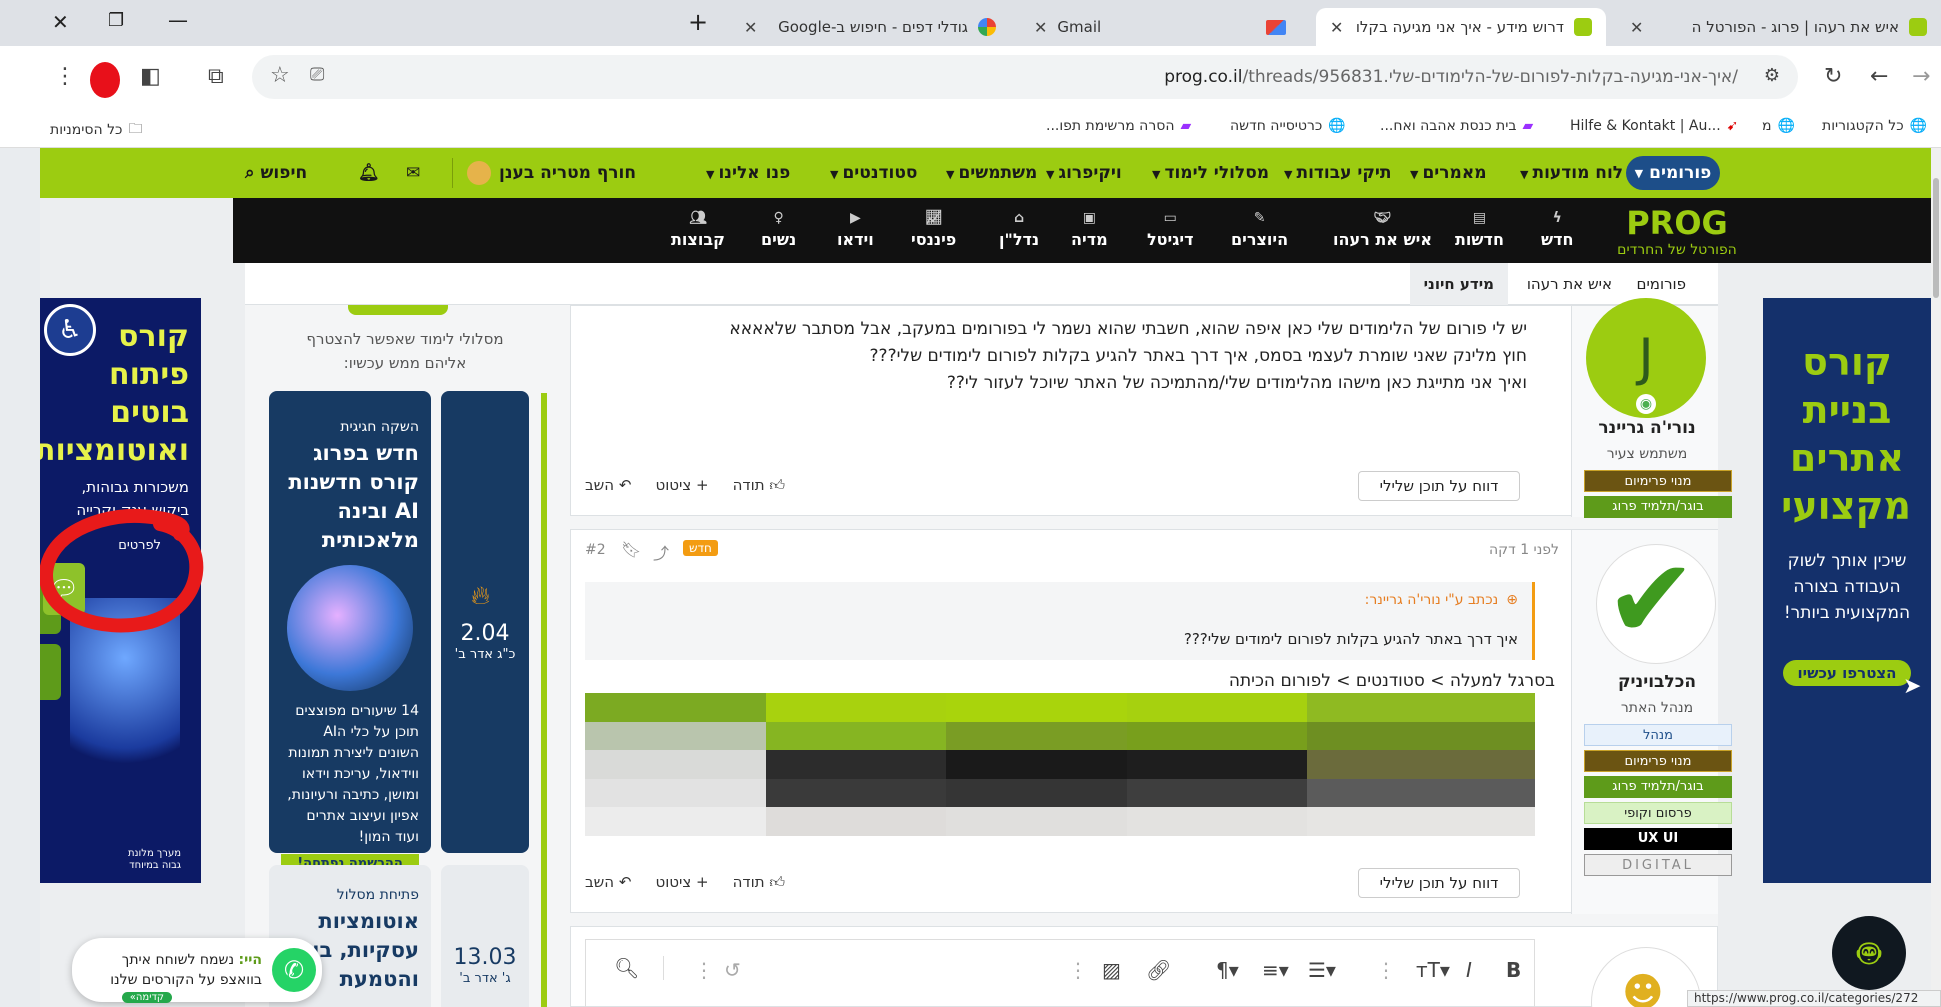 Image resolution: width=1941 pixels, height=1007 pixels. What do you see at coordinates (1160, 27) in the screenshot?
I see `tab-gmail: Gmail ✕` at bounding box center [1160, 27].